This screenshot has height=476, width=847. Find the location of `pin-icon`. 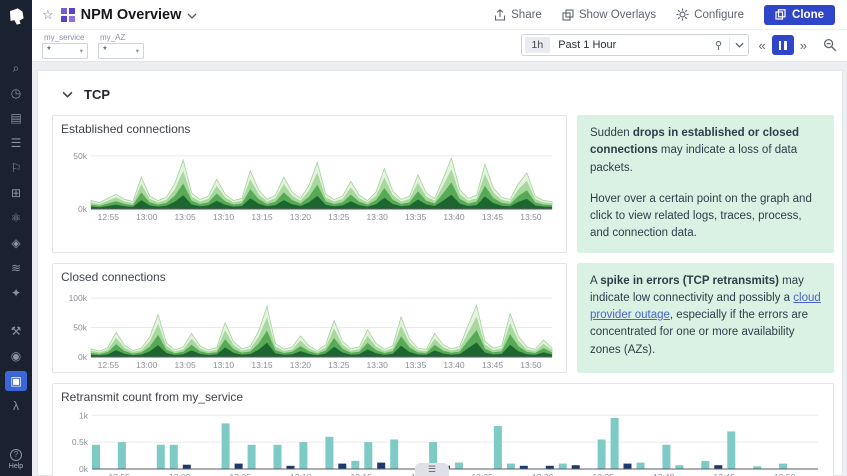

pin-icon is located at coordinates (718, 45).